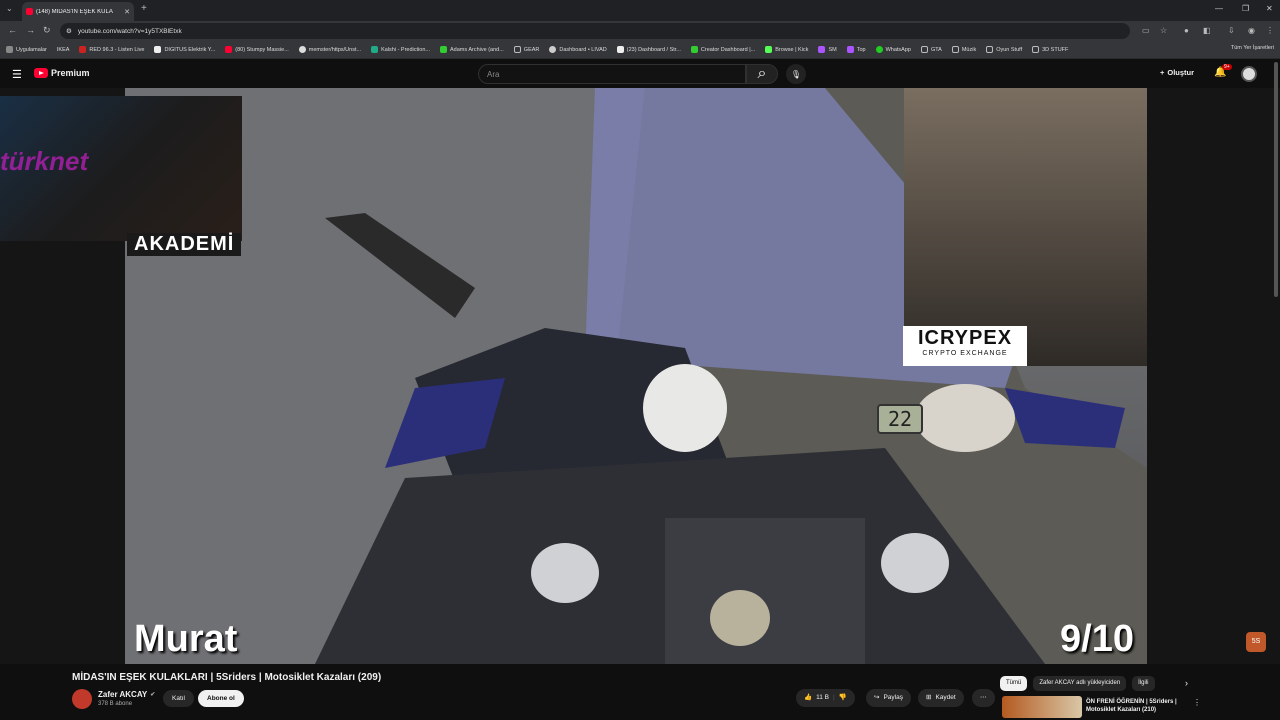  Describe the element at coordinates (115, 704) in the screenshot. I see `subscriber-count: 378 B abone` at that location.